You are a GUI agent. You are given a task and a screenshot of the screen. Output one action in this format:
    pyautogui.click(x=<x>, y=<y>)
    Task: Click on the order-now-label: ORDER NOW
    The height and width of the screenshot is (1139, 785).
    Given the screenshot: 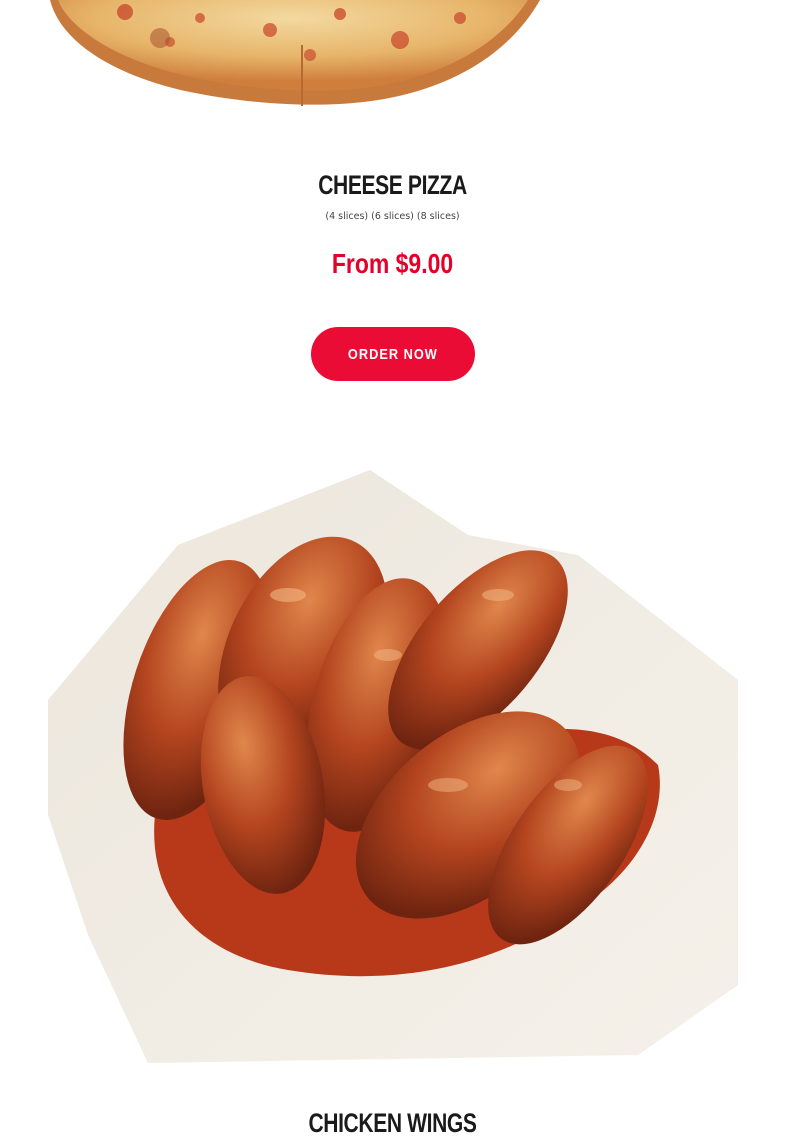 What is the action you would take?
    pyautogui.click(x=393, y=354)
    